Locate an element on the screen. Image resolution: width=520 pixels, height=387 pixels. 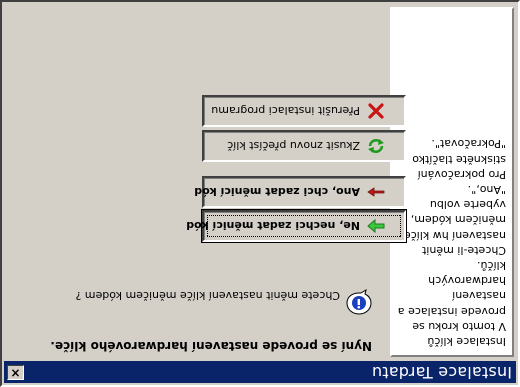
red-arrow-icon is located at coordinates (376, 192).